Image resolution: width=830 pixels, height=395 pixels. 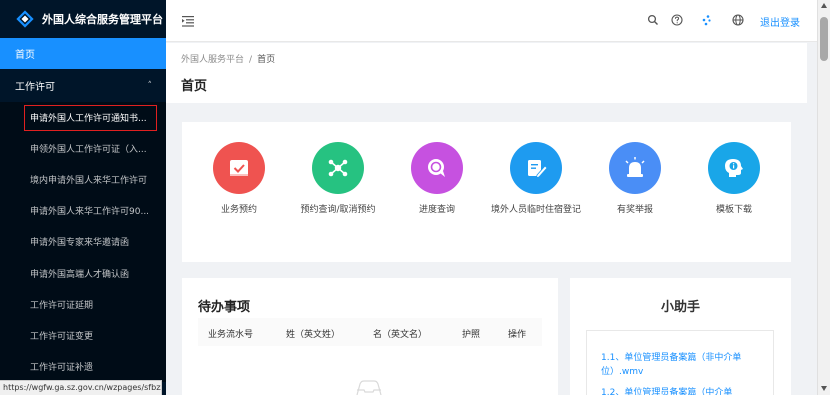 I want to click on todo-table-header: 业务流水号 姓（英文姓） 名（英文名） 护照 操作, so click(x=370, y=332).